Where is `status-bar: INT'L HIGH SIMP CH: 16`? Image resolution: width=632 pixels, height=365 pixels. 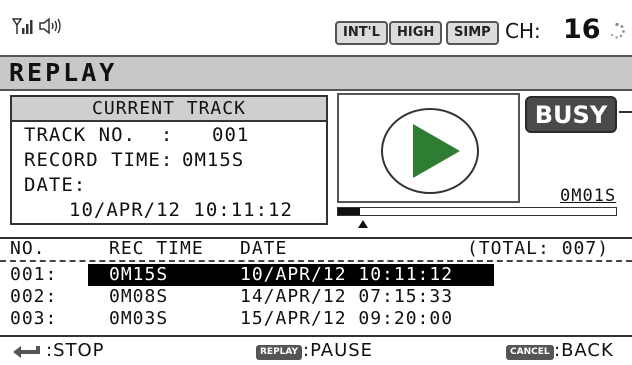 status-bar: INT'L HIGH SIMP CH: 16 is located at coordinates (316, 26).